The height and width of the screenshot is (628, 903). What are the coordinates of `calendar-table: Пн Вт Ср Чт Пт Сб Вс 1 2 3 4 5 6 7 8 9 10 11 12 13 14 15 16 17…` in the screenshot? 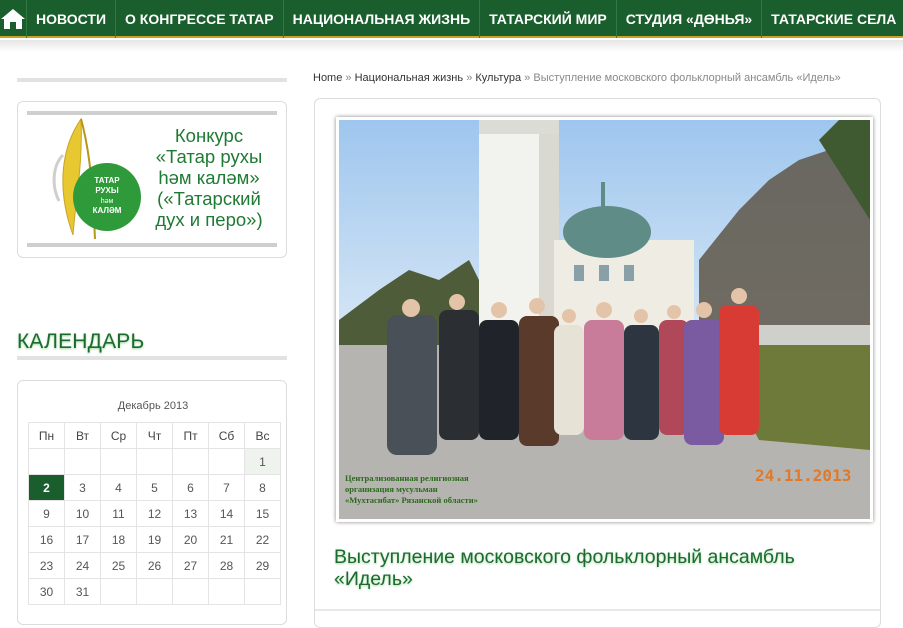 It's located at (154, 513).